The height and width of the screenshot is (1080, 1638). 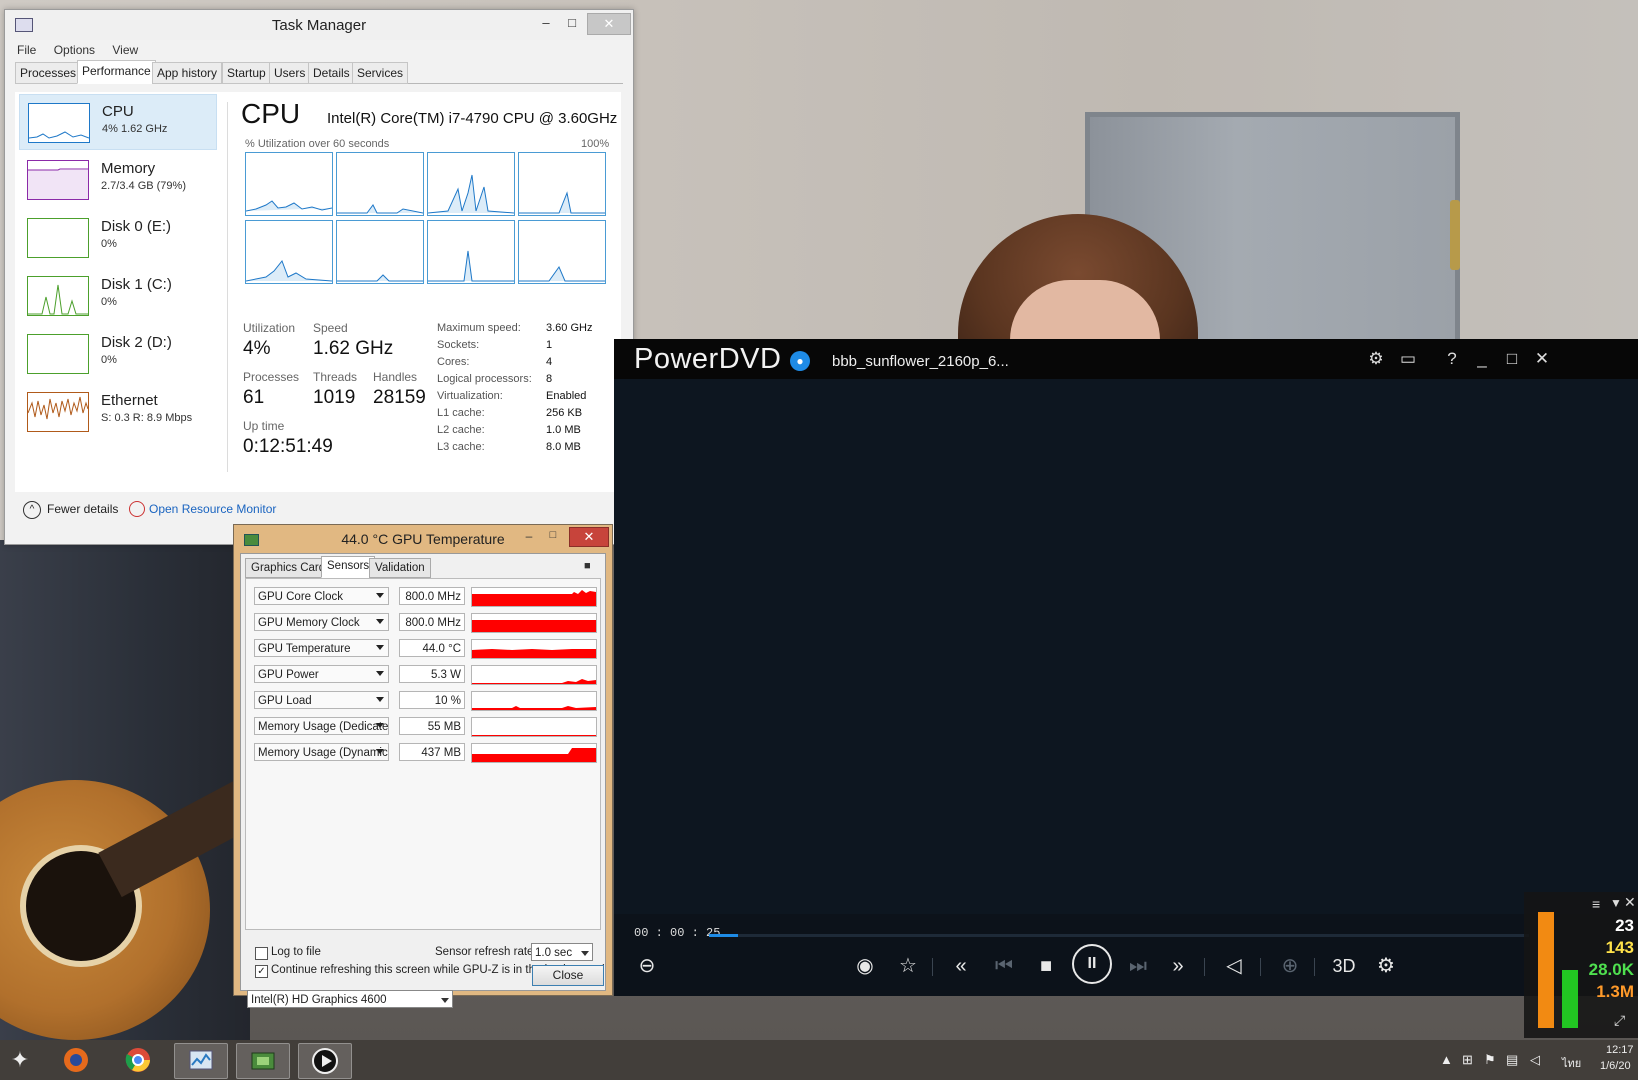 I want to click on device-select: Intel(R) HD Graphics 4600, so click(x=350, y=999).